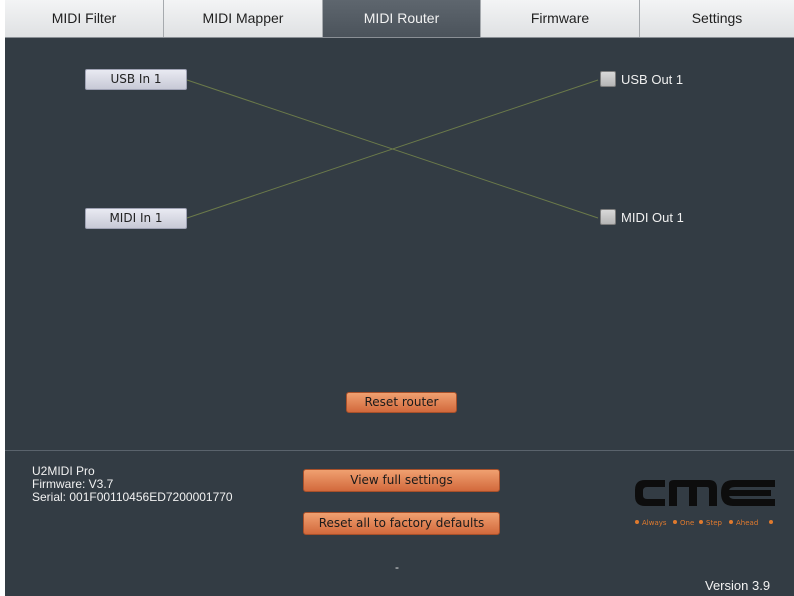 Image resolution: width=794 pixels, height=596 pixels. I want to click on version-label: Version 3.9, so click(738, 585).